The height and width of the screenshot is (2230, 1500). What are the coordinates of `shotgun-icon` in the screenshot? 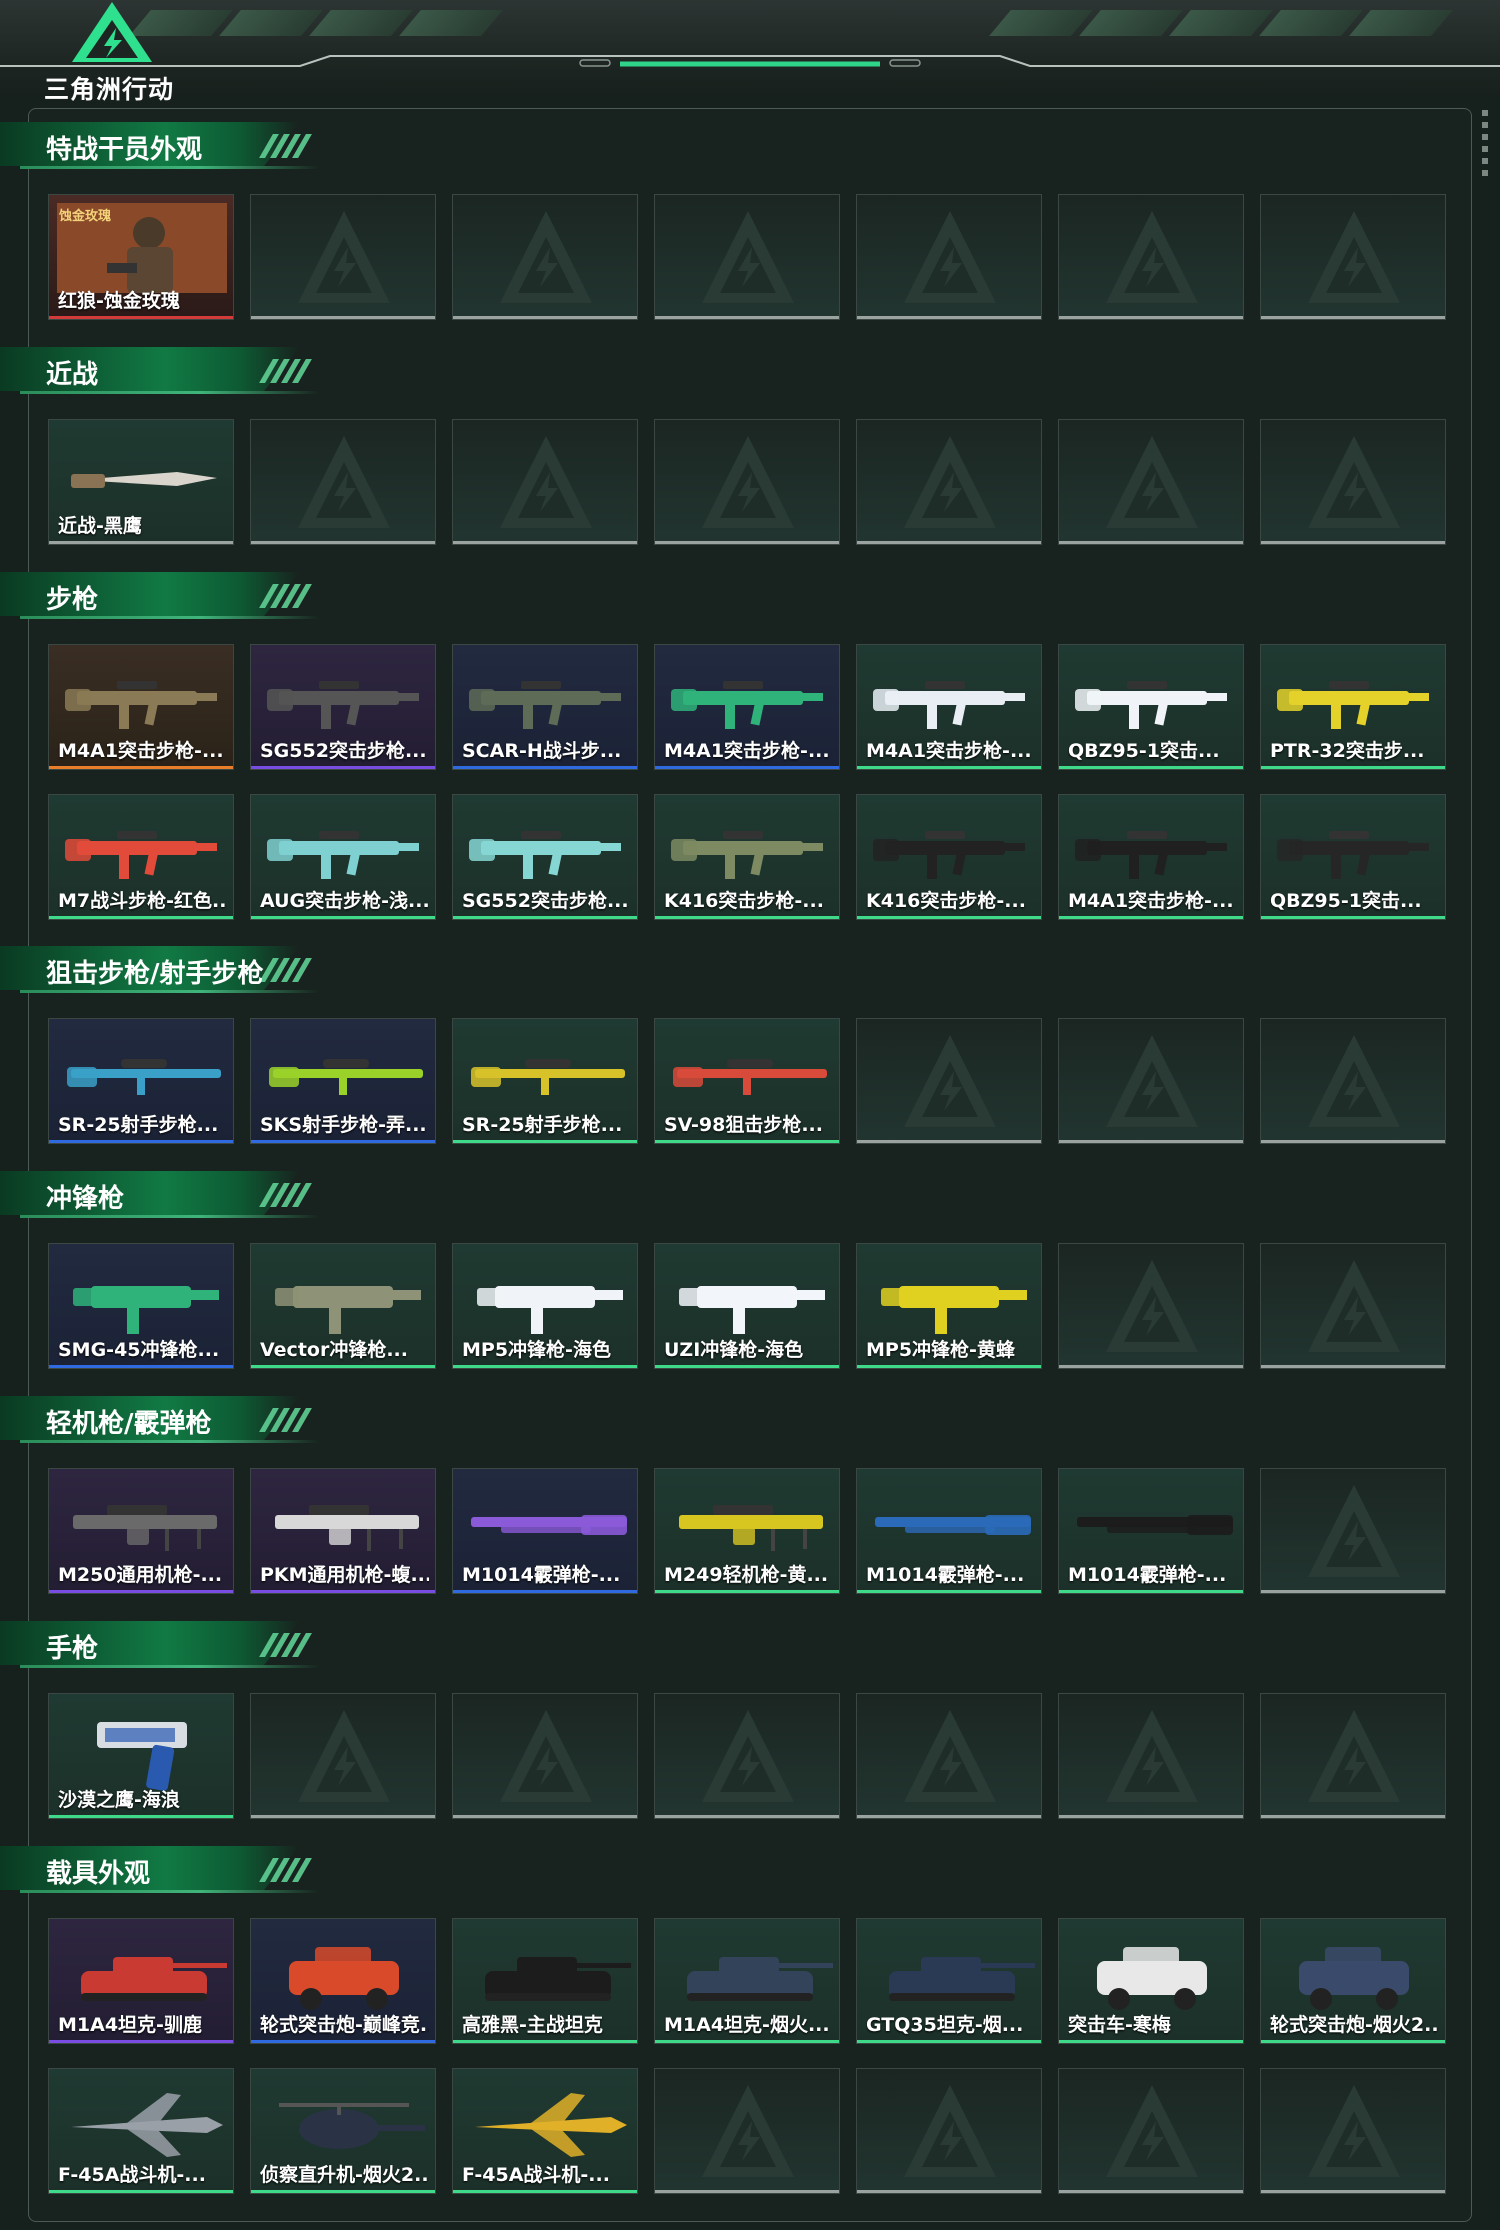 It's located at (953, 1525).